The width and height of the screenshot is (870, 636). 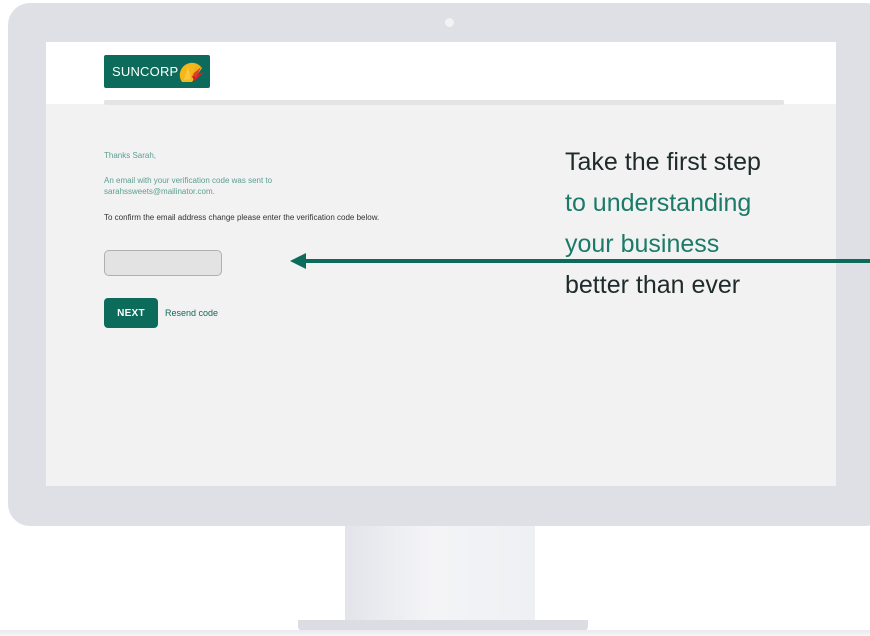 What do you see at coordinates (191, 313) in the screenshot?
I see `resend-code-link: Resend code` at bounding box center [191, 313].